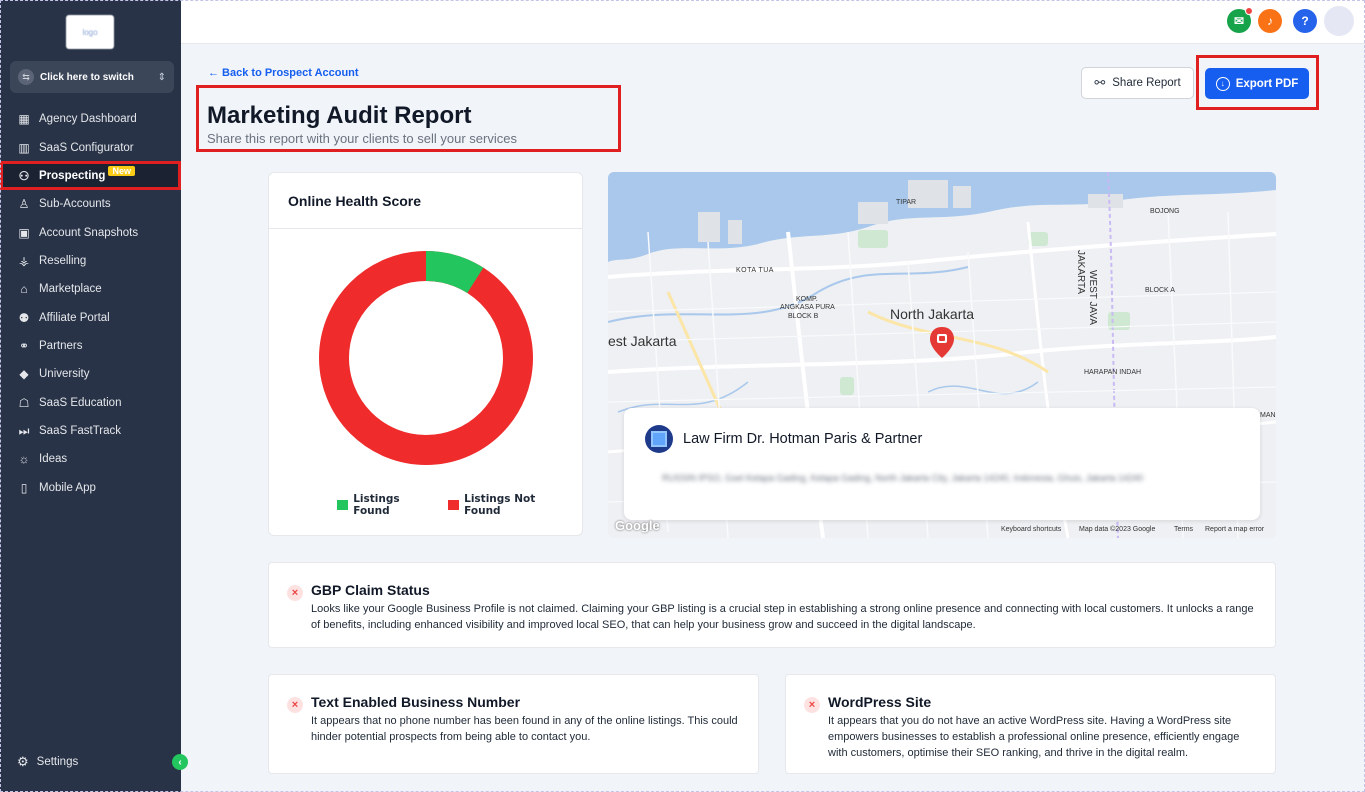 This screenshot has width=1365, height=792. What do you see at coordinates (343, 505) in the screenshot?
I see `legend-swatch-found` at bounding box center [343, 505].